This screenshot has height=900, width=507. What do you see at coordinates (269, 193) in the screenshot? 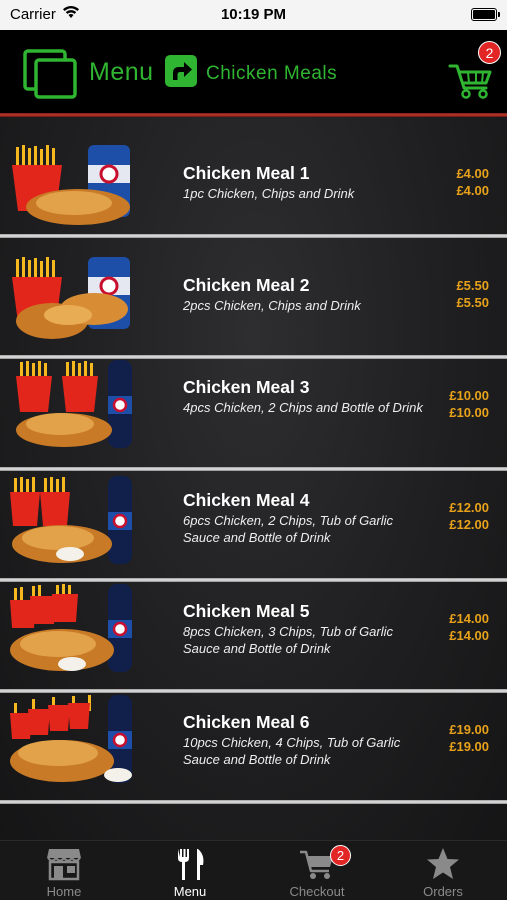
I see `meal-description: 1pc Chicken, Chips and Drink` at bounding box center [269, 193].